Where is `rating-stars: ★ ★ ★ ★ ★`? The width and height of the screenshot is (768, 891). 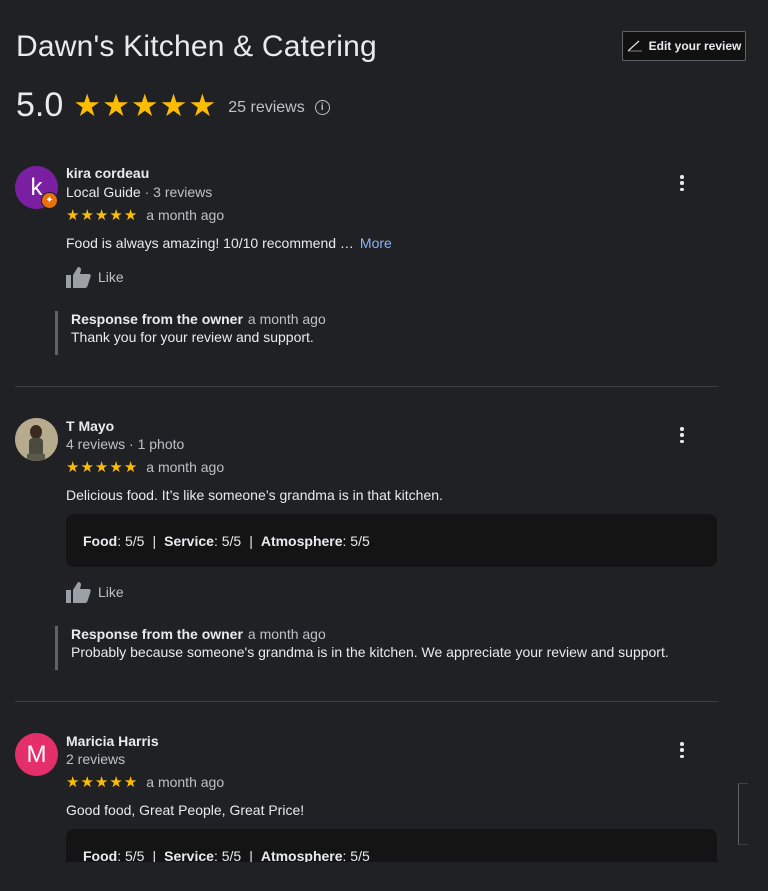
rating-stars: ★ ★ ★ ★ ★ is located at coordinates (144, 105).